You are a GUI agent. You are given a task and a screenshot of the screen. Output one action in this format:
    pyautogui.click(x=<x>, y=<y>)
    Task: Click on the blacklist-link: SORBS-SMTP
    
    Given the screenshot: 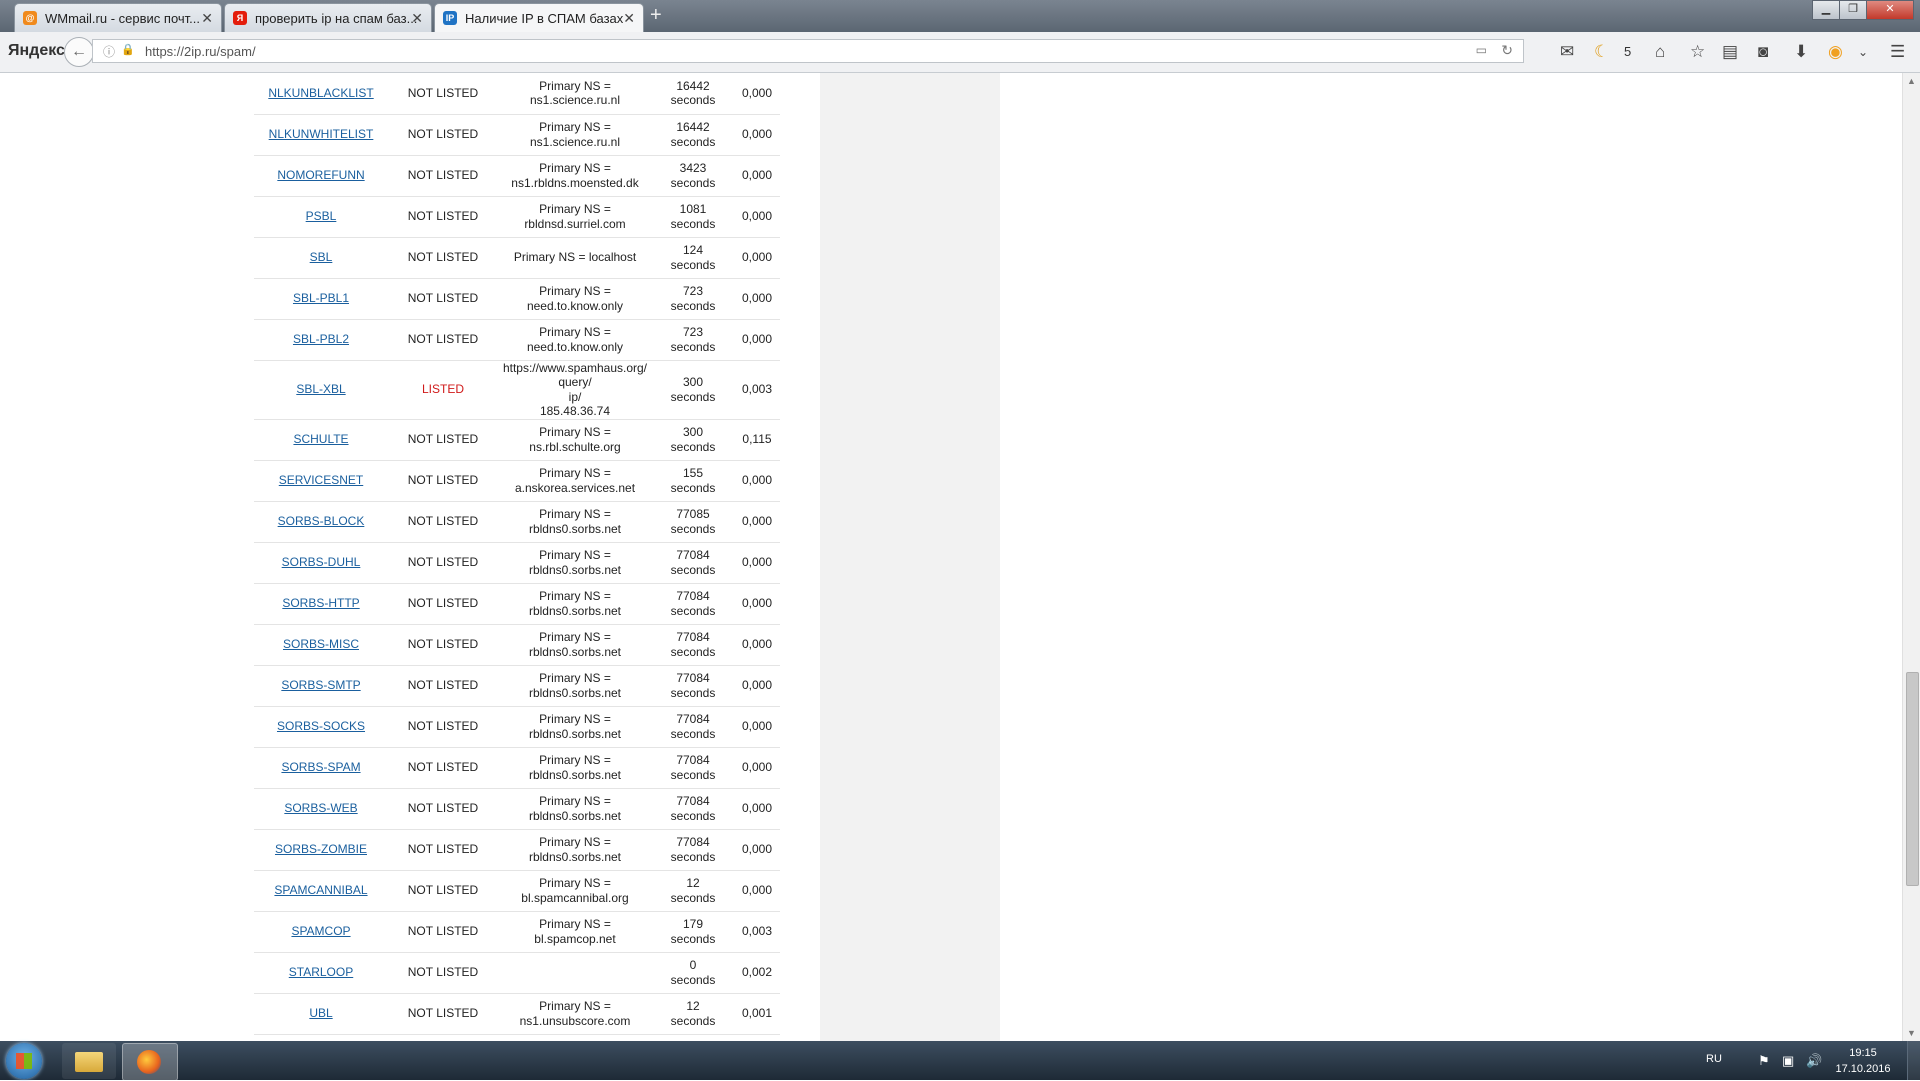 What is the action you would take?
    pyautogui.click(x=320, y=685)
    